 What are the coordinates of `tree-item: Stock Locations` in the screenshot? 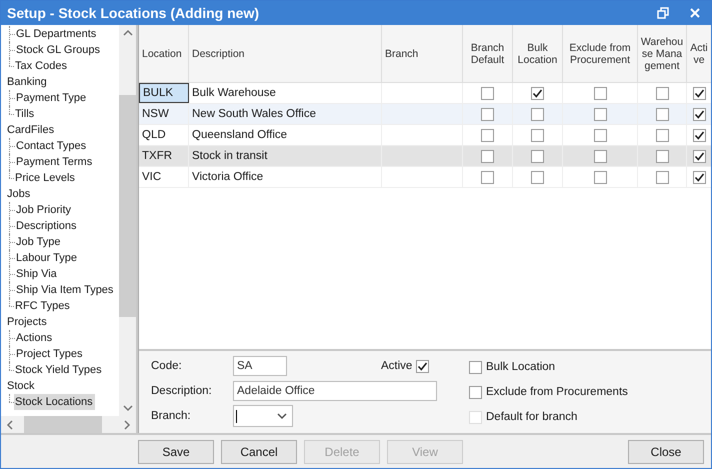 It's located at (54, 402).